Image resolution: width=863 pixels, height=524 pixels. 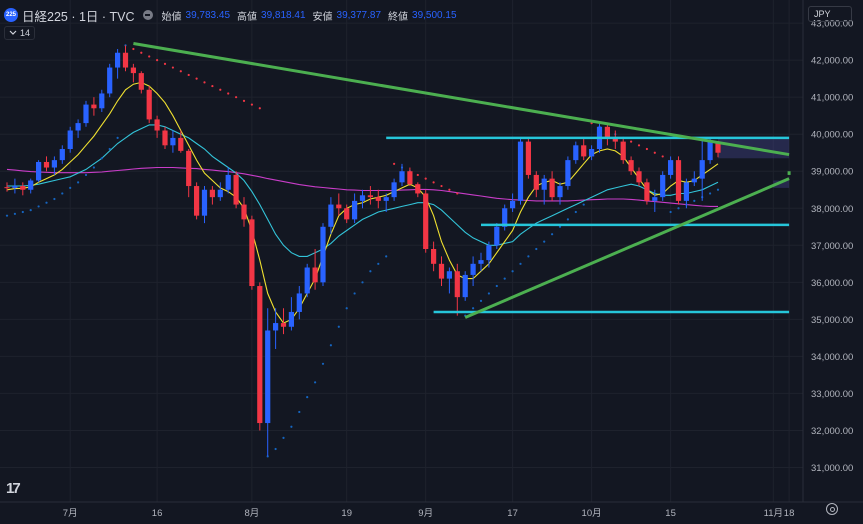 I want to click on indicator-toggle: 14, so click(x=20, y=33).